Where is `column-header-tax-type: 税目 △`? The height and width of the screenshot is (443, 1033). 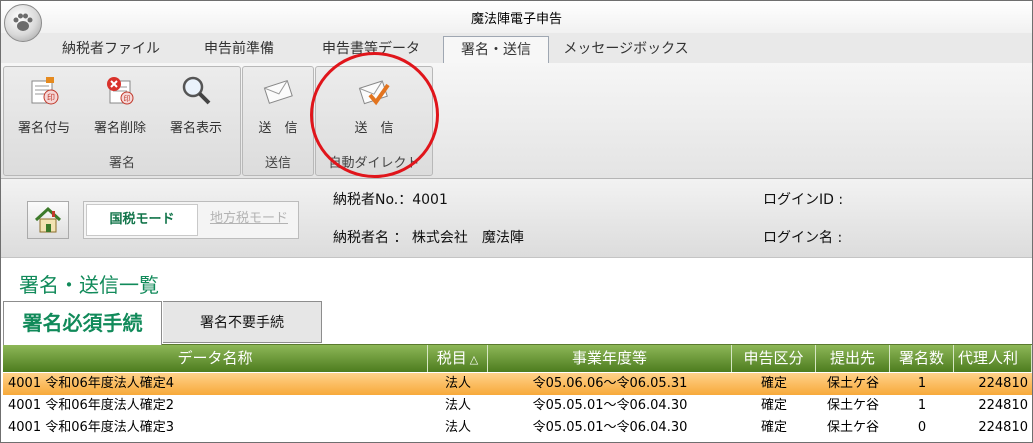
column-header-tax-type: 税目 △ is located at coordinates (458, 358).